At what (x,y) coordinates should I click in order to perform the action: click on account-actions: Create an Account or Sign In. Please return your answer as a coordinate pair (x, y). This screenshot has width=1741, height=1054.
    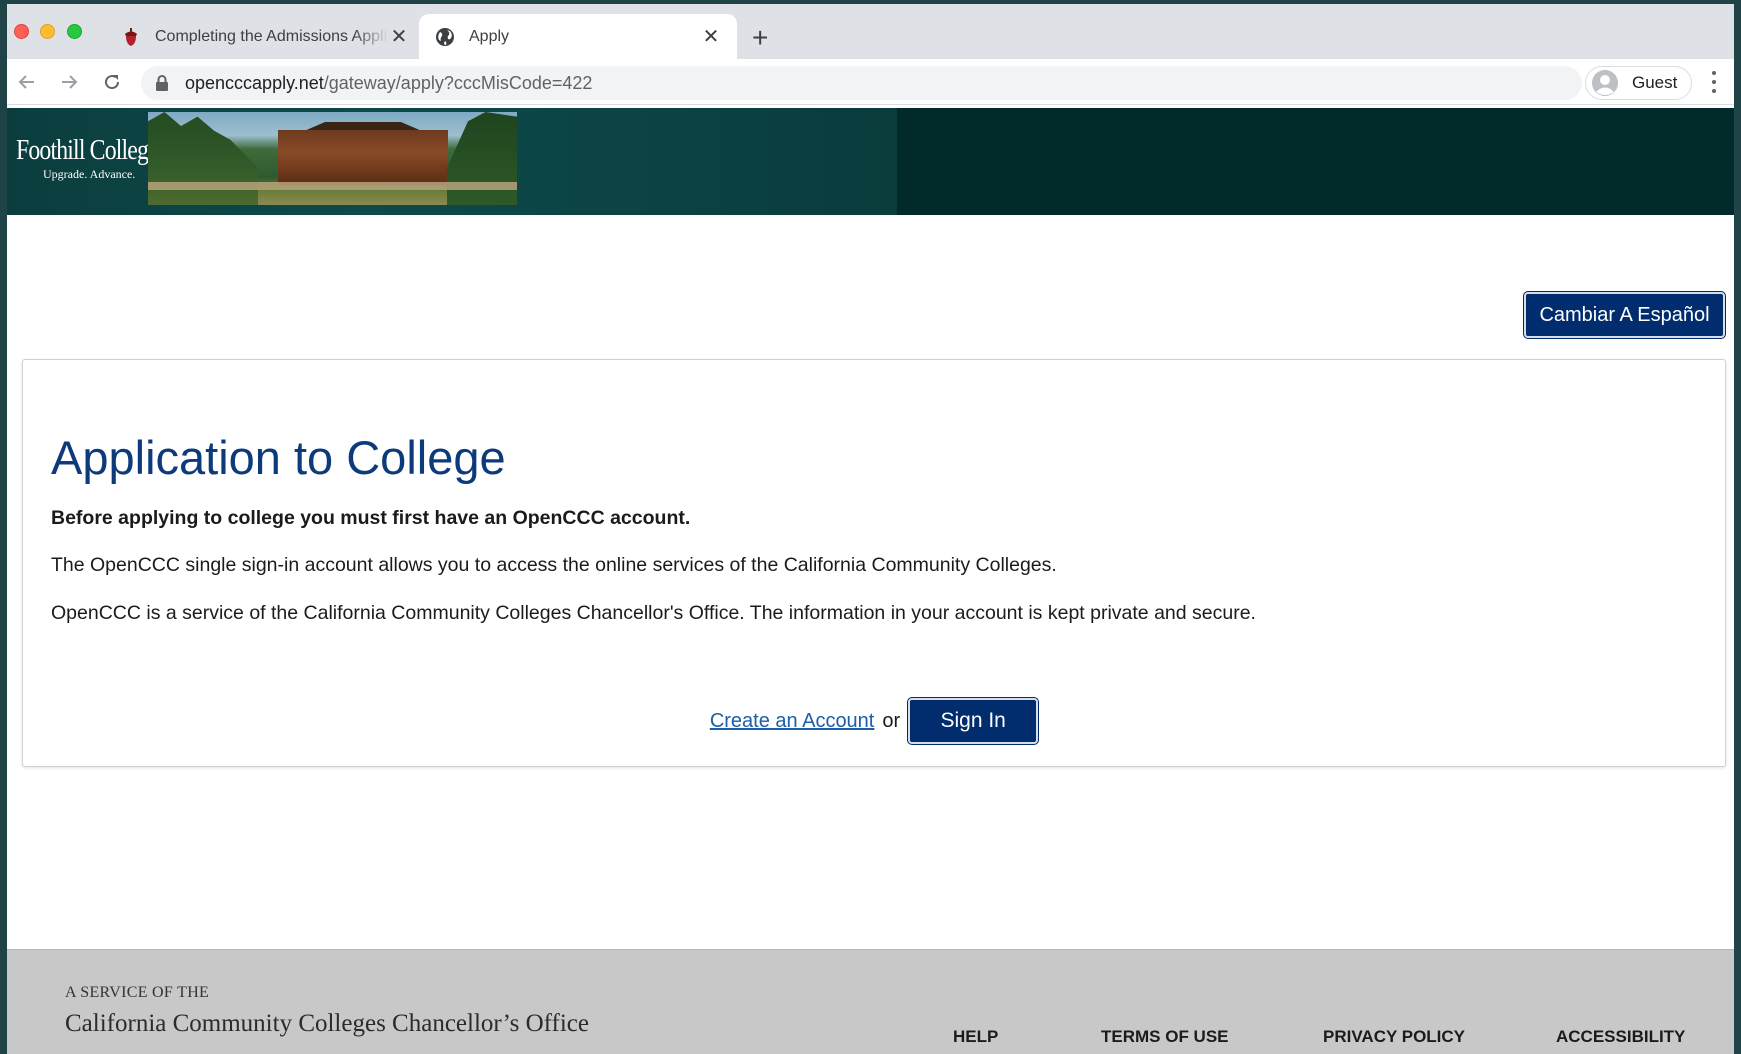
    Looking at the image, I should click on (874, 721).